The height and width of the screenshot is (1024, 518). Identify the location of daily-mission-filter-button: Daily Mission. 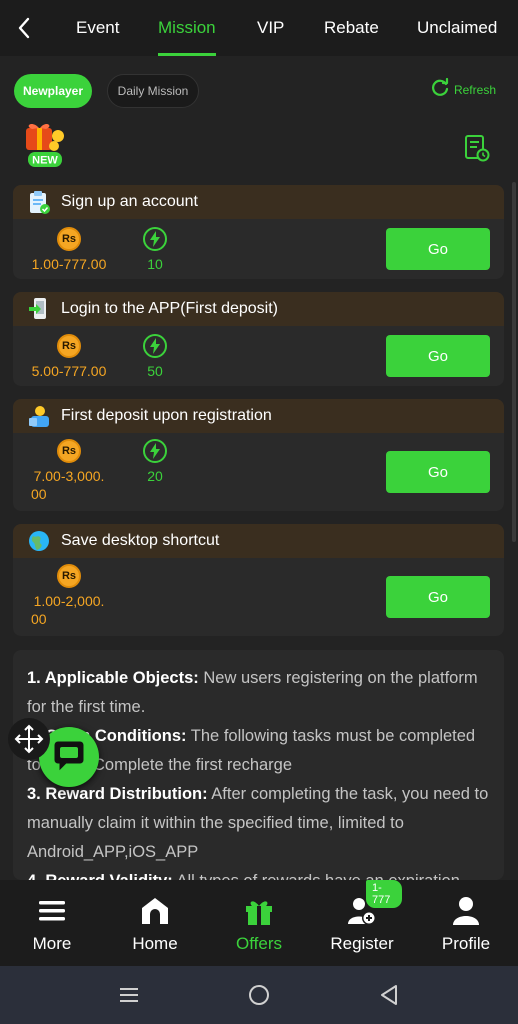
(153, 91).